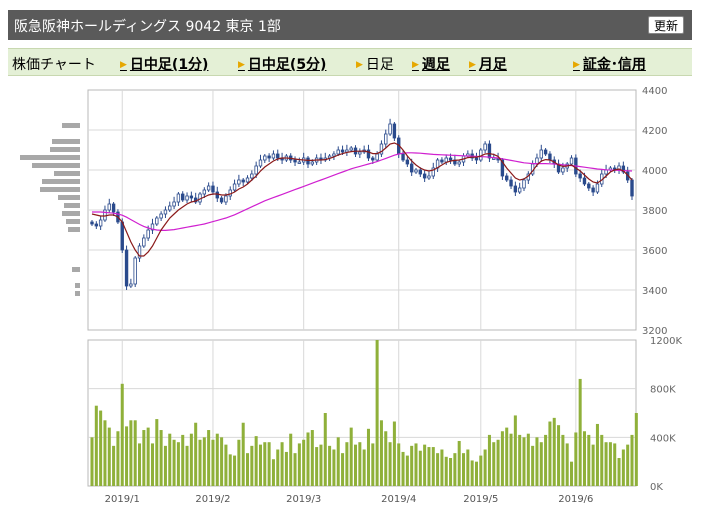 This screenshot has height=525, width=702. Describe the element at coordinates (398, 499) in the screenshot. I see `date-tick-label: 2019/4` at that location.